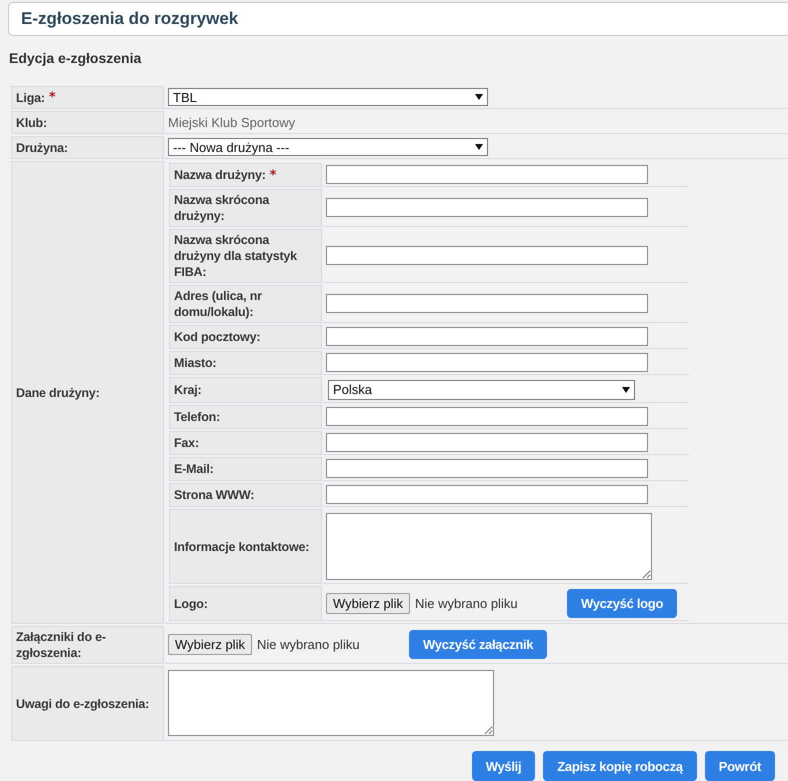  I want to click on action-button: Zapisz kopię roboczą, so click(620, 766).